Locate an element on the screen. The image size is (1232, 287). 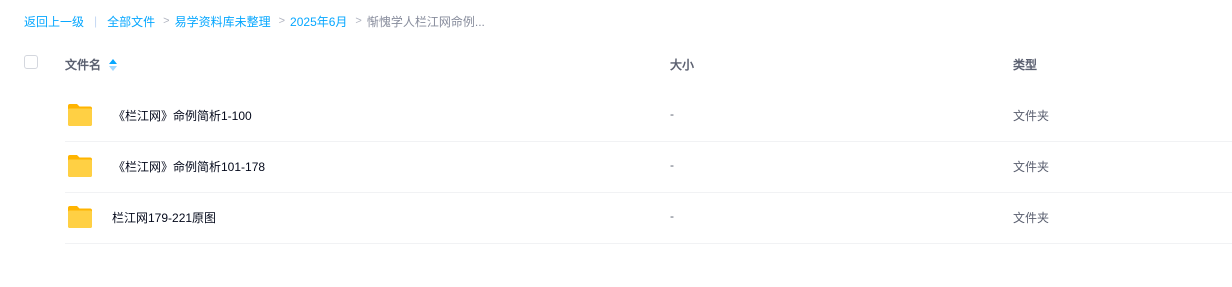
column-header-name-label: 文件名 is located at coordinates (83, 65).